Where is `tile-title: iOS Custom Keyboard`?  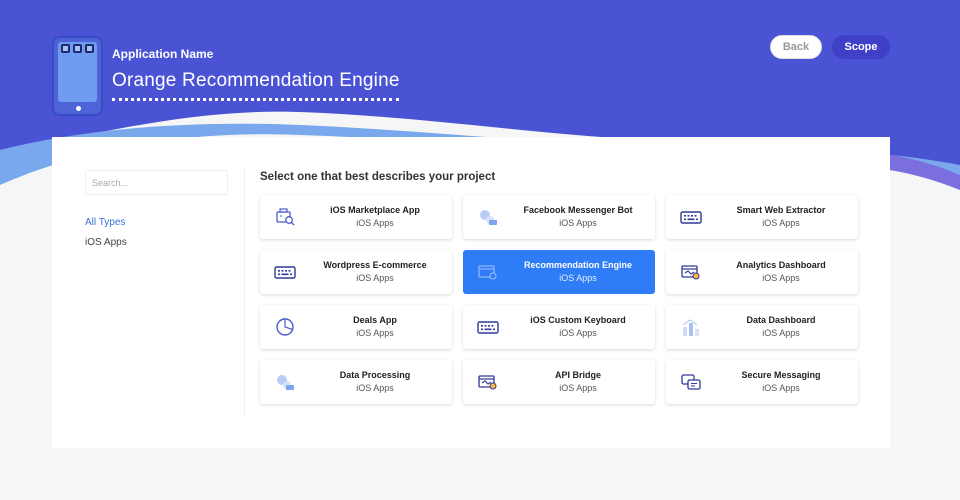 tile-title: iOS Custom Keyboard is located at coordinates (578, 320).